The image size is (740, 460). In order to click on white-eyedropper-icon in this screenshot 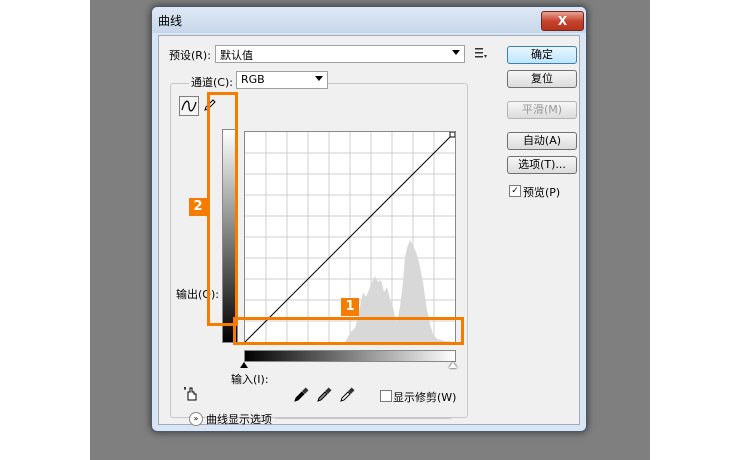, I will do `click(347, 394)`.